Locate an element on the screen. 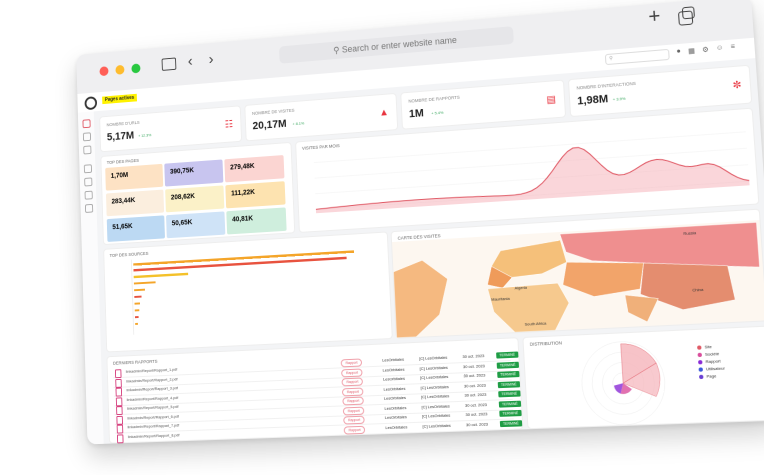 The height and width of the screenshot is (475, 764). tab-overview-icon is located at coordinates (685, 18).